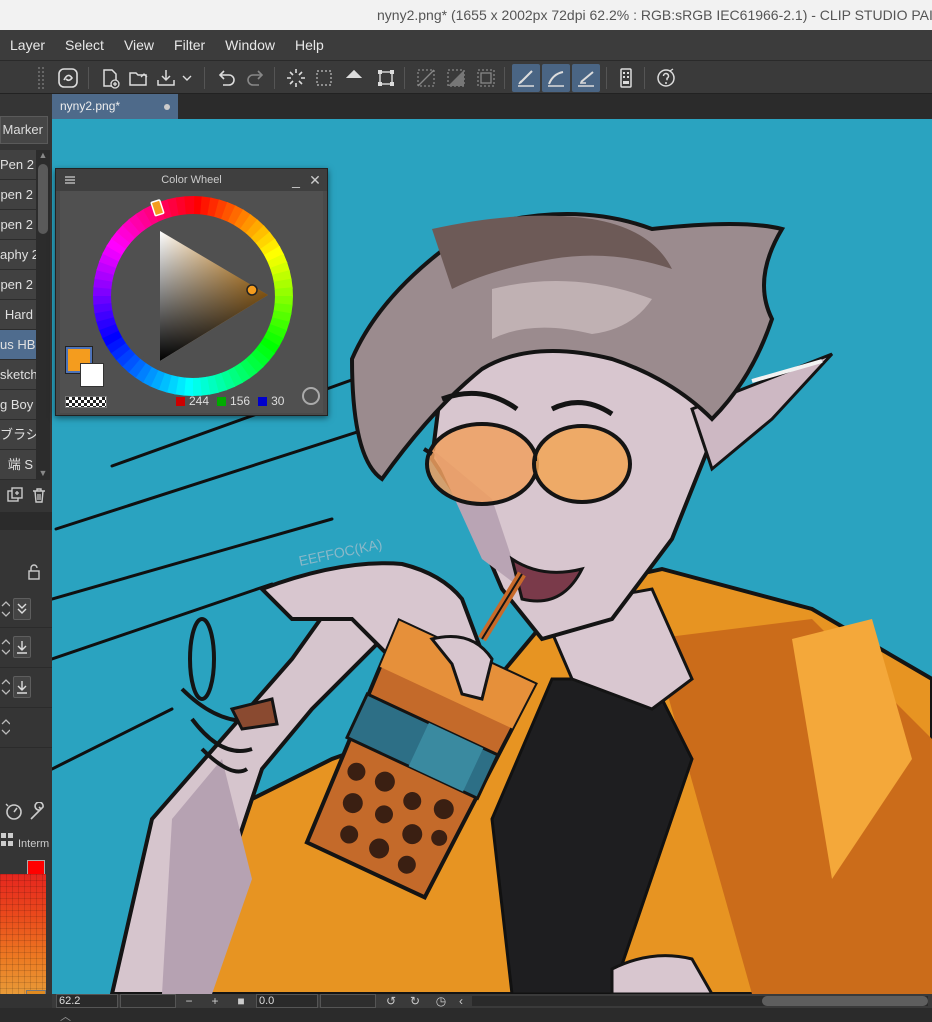 This screenshot has width=932, height=1022. I want to click on lock-icon, so click(34, 572).